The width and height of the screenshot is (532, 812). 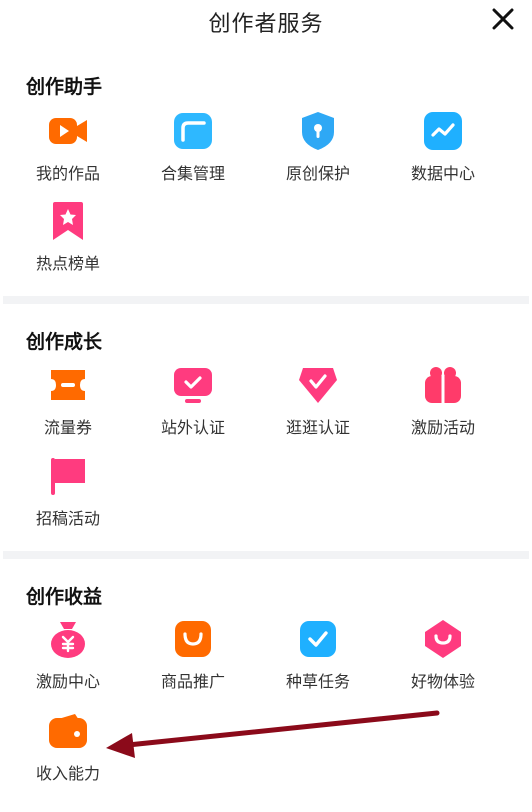 What do you see at coordinates (68, 155) in the screenshot?
I see `item-my-works: 我的作品` at bounding box center [68, 155].